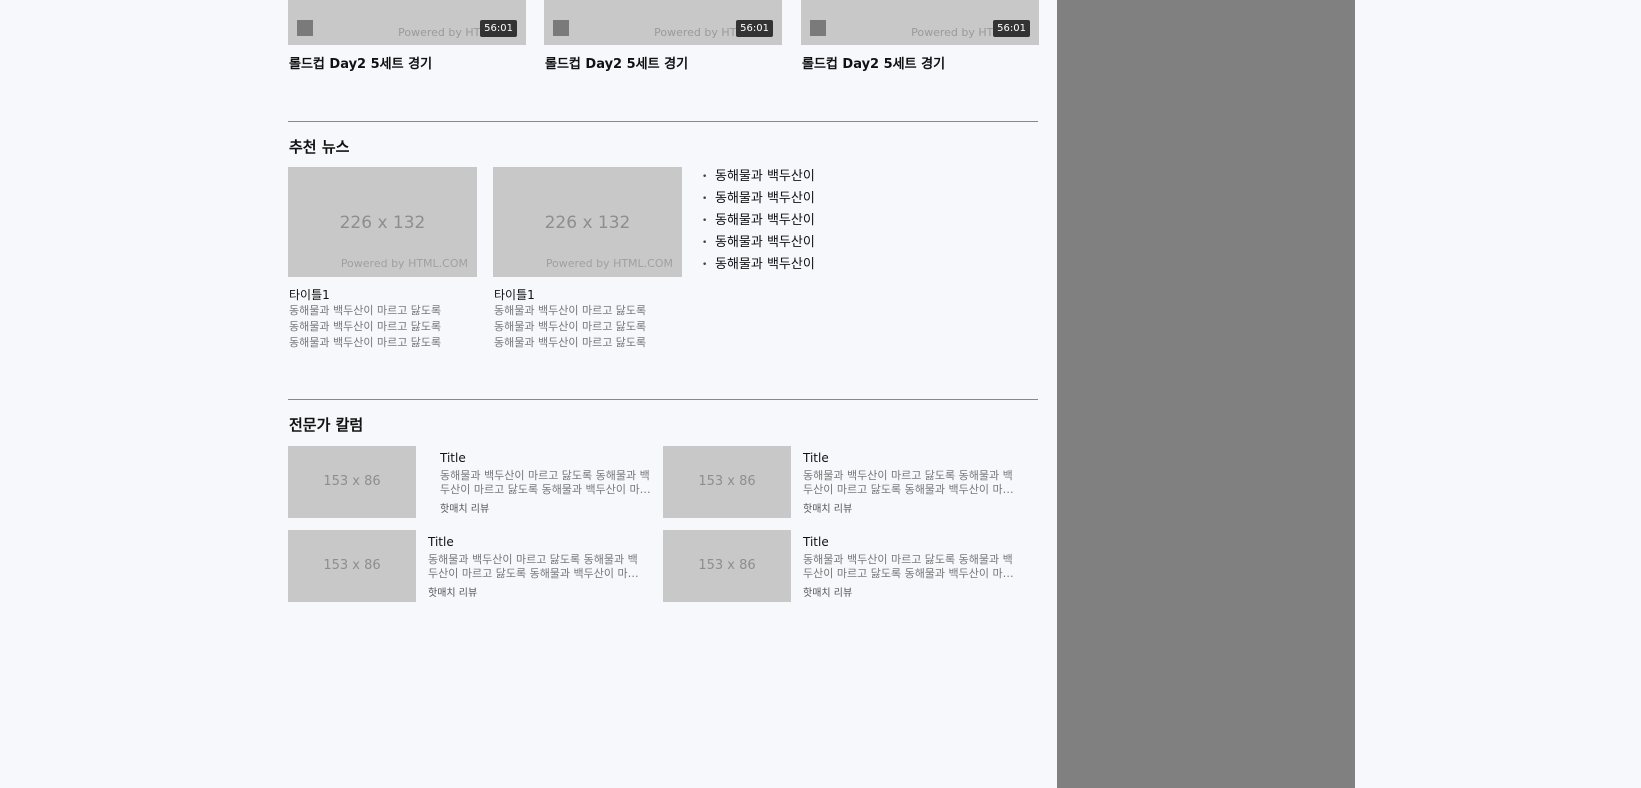 The width and height of the screenshot is (1641, 788). I want to click on section-title-expert-column: 전문가 칼럼, so click(326, 425).